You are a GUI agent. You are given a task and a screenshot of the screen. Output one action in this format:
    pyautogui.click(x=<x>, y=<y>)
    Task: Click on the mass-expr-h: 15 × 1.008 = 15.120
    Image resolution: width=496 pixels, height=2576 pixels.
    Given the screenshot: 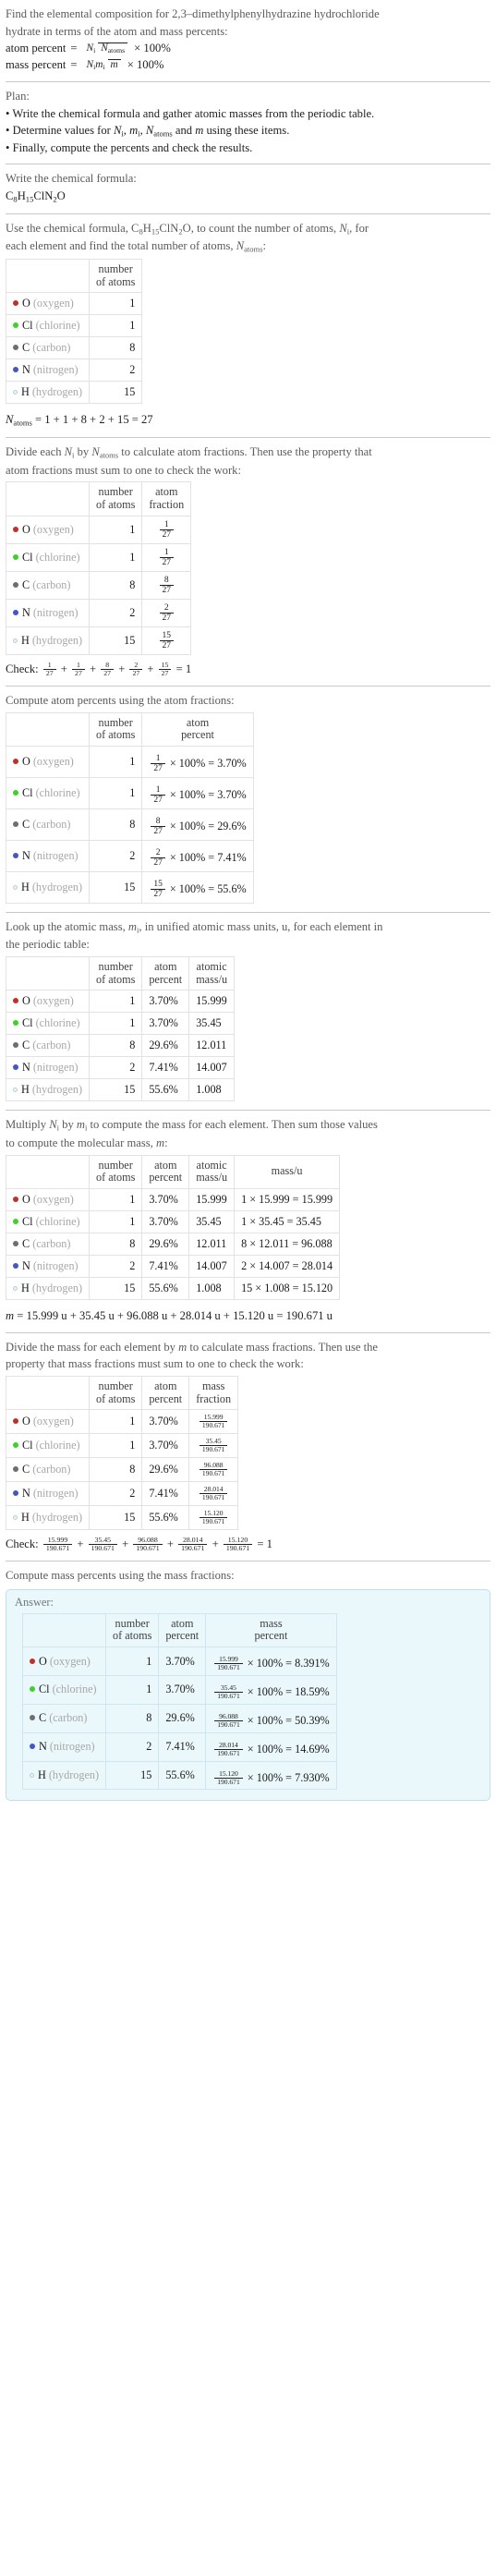 What is the action you would take?
    pyautogui.click(x=287, y=1288)
    